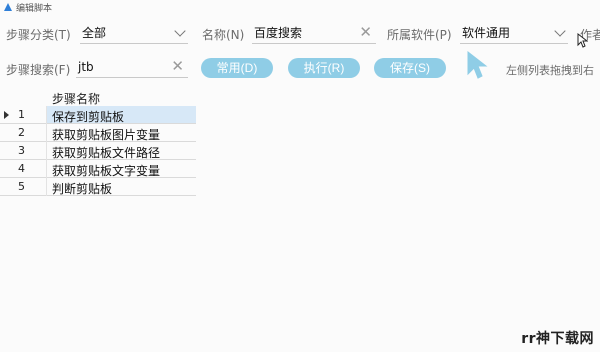 This screenshot has height=352, width=600. Describe the element at coordinates (278, 33) in the screenshot. I see `name-value: 百度搜索` at that location.